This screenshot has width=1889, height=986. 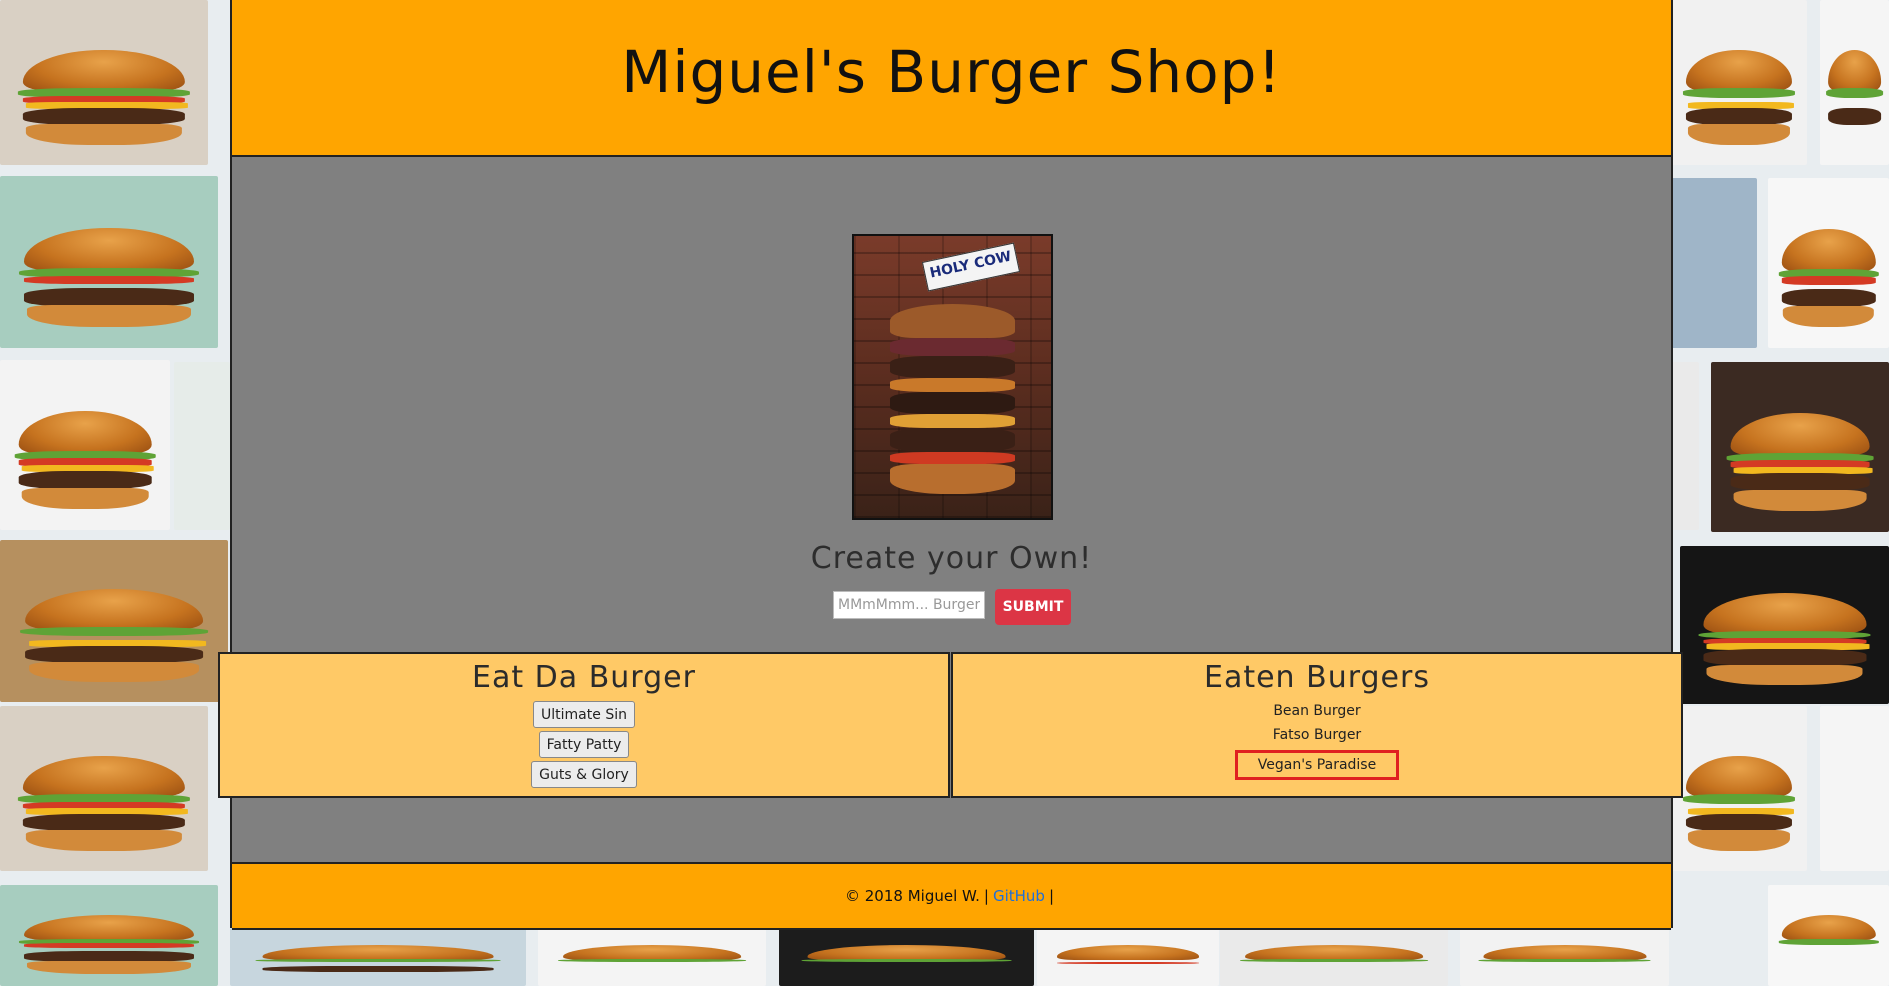 I want to click on burger-name-input, so click(x=909, y=605).